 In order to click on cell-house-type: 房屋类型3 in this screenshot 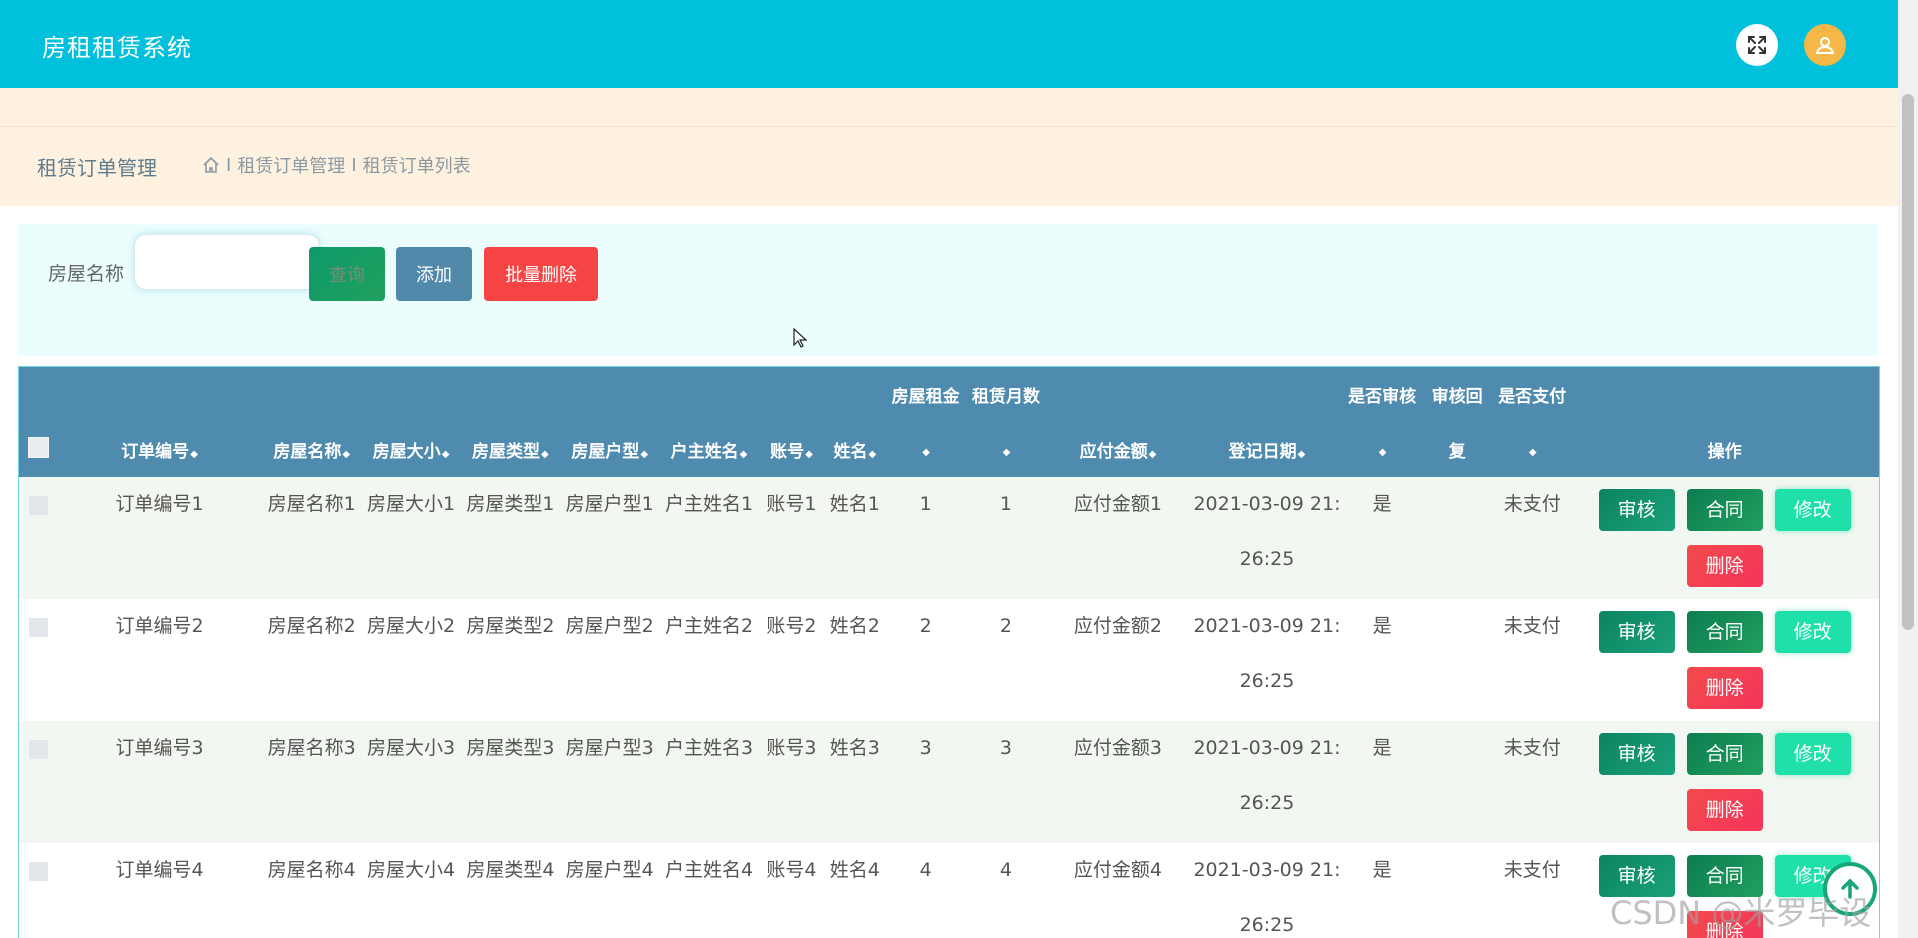, I will do `click(510, 782)`.